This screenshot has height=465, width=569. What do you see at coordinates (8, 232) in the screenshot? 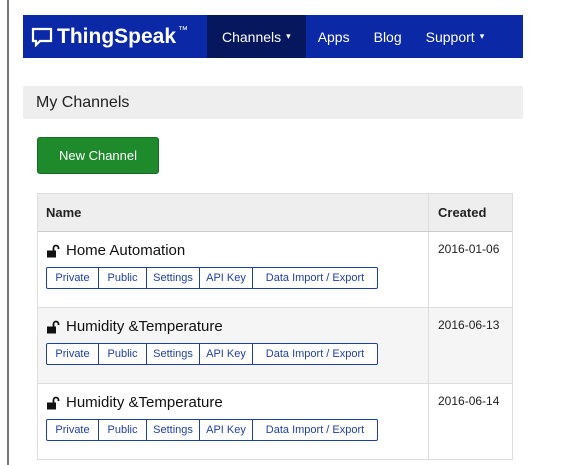
I see `window-left-border` at bounding box center [8, 232].